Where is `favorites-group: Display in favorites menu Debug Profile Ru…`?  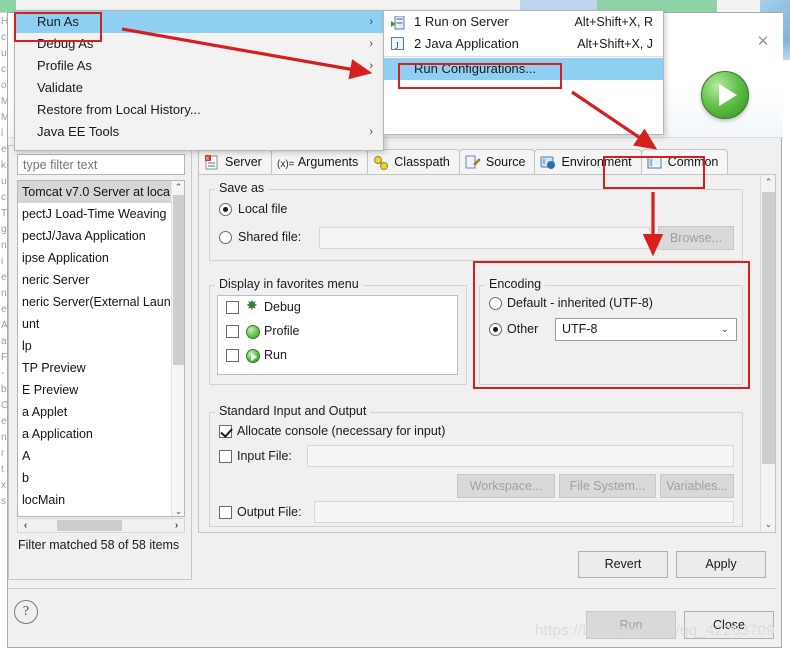
favorites-group: Display in favorites menu Debug Profile Ru… is located at coordinates (338, 331).